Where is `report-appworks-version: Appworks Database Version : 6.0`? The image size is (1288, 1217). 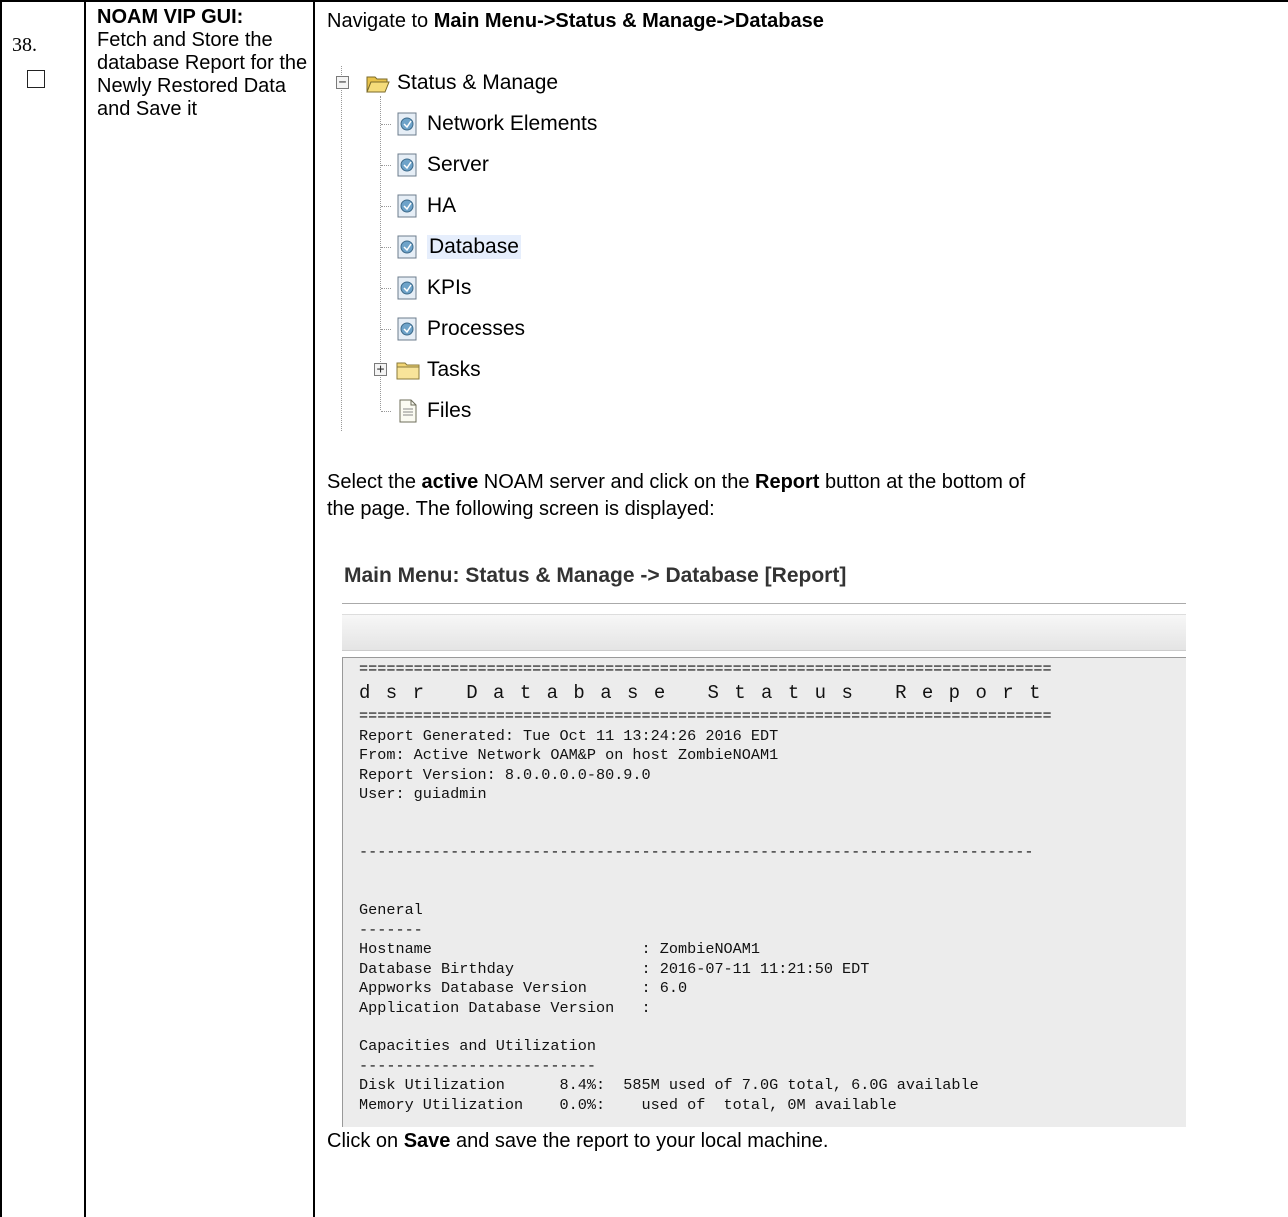 report-appworks-version: Appworks Database Version : 6.0 is located at coordinates (523, 988).